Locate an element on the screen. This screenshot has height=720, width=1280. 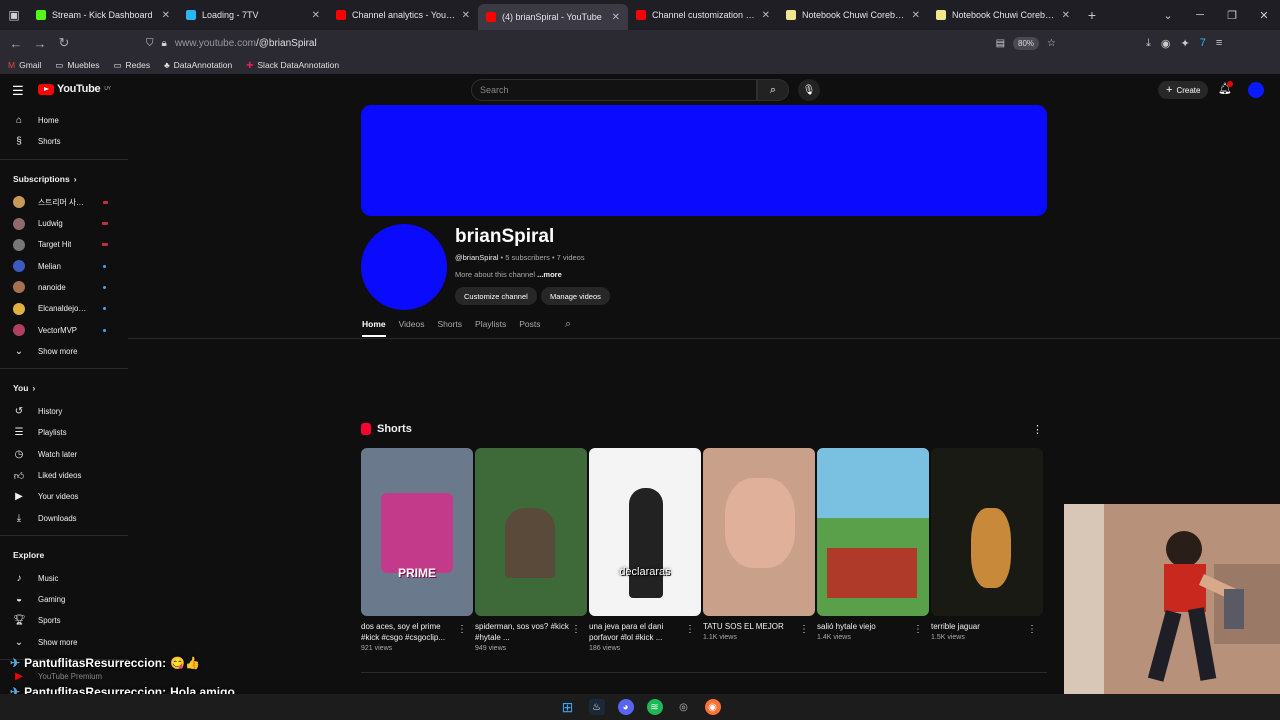
channel-about: More about this channel ...more is located at coordinates (508, 274).